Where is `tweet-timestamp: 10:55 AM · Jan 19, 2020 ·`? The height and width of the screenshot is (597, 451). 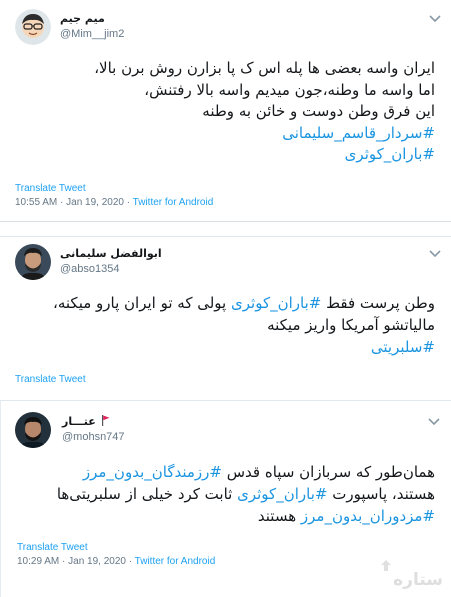 tweet-timestamp: 10:55 AM · Jan 19, 2020 · is located at coordinates (74, 202).